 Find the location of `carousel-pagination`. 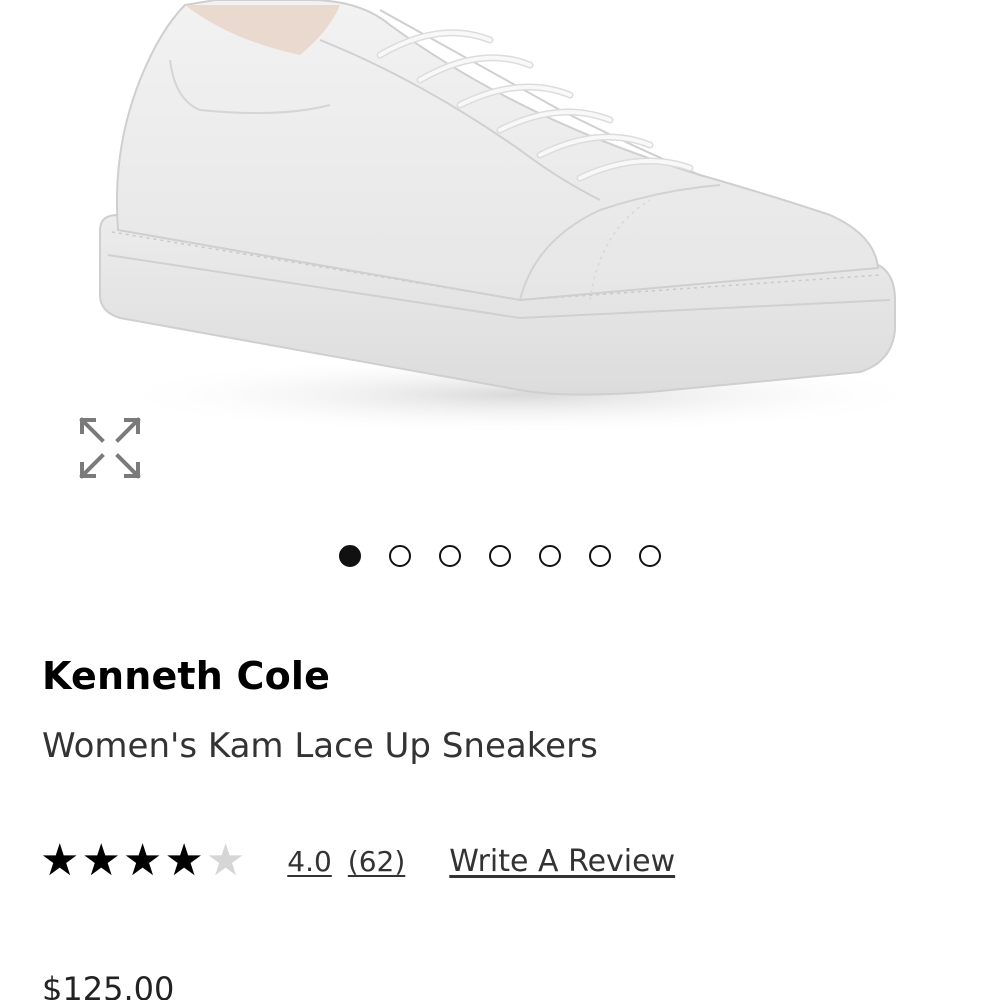

carousel-pagination is located at coordinates (500, 556).